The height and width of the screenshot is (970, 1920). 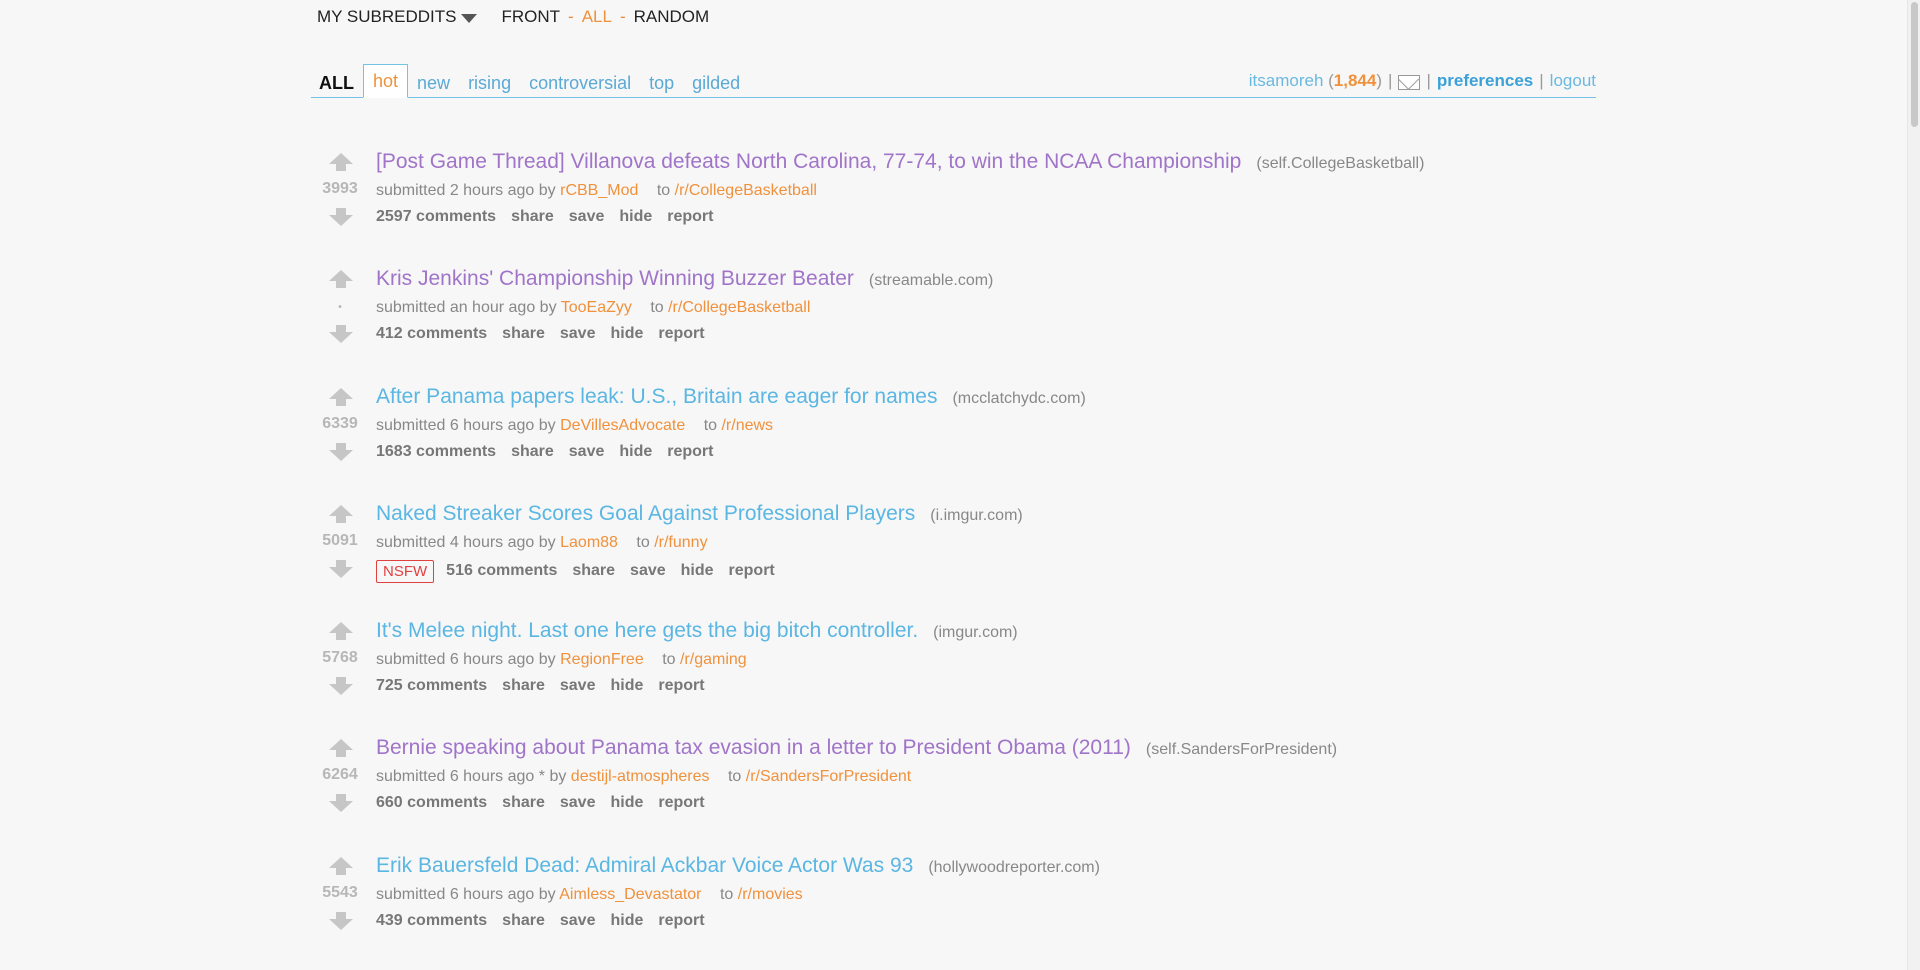 What do you see at coordinates (1018, 399) in the screenshot?
I see `post-domain: (mcclatchydc.com)` at bounding box center [1018, 399].